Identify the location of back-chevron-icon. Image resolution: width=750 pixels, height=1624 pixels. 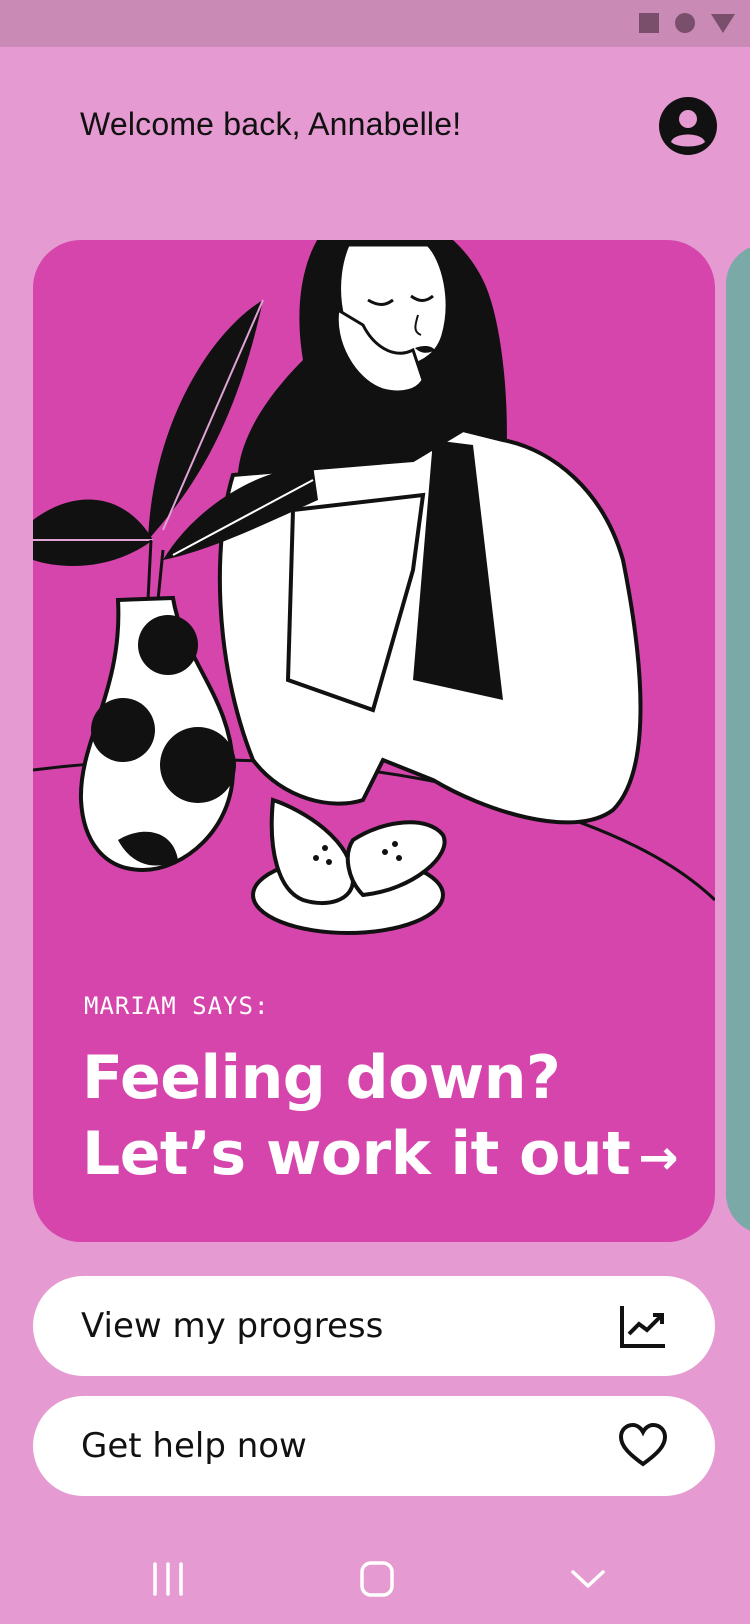
(588, 1579).